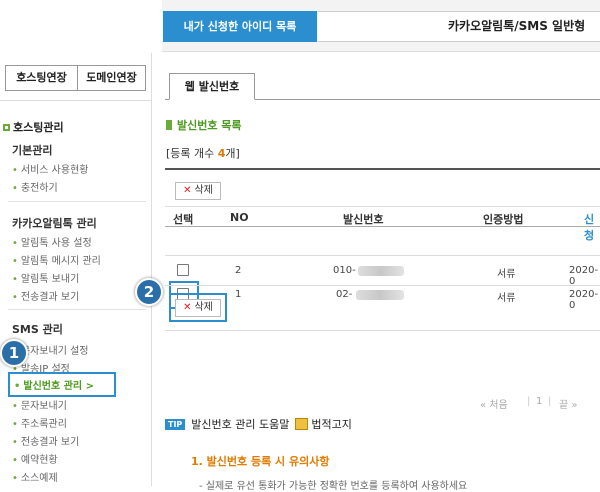 This screenshot has width=600, height=492. What do you see at coordinates (382, 255) in the screenshot?
I see `row-divider` at bounding box center [382, 255].